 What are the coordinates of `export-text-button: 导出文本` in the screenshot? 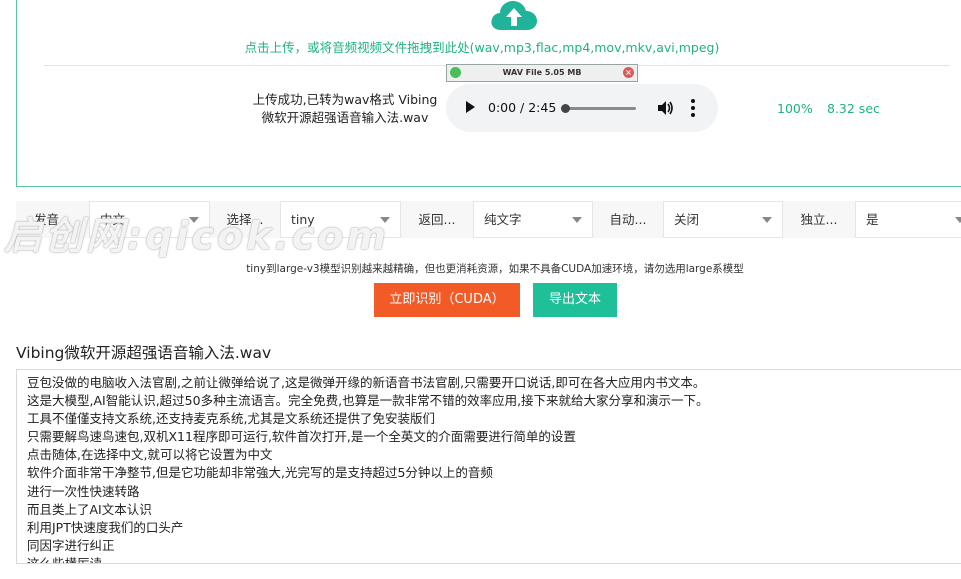 It's located at (575, 300).